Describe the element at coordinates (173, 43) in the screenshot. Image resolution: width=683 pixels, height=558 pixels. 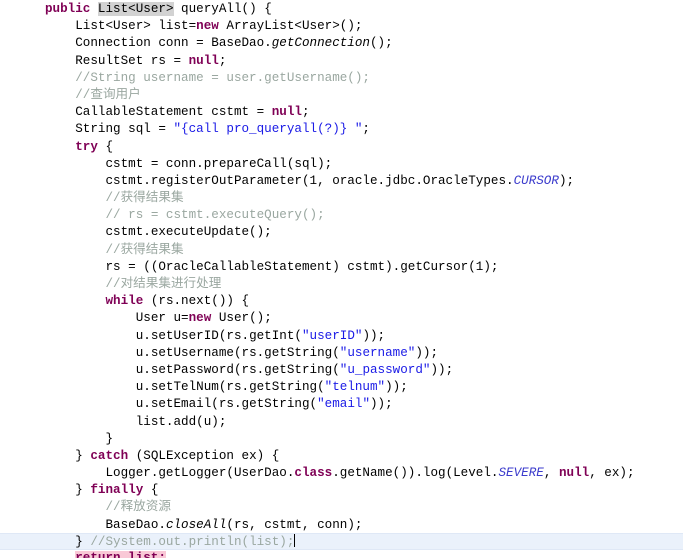
I see `code-token: Connection conn = BaseDao.` at that location.